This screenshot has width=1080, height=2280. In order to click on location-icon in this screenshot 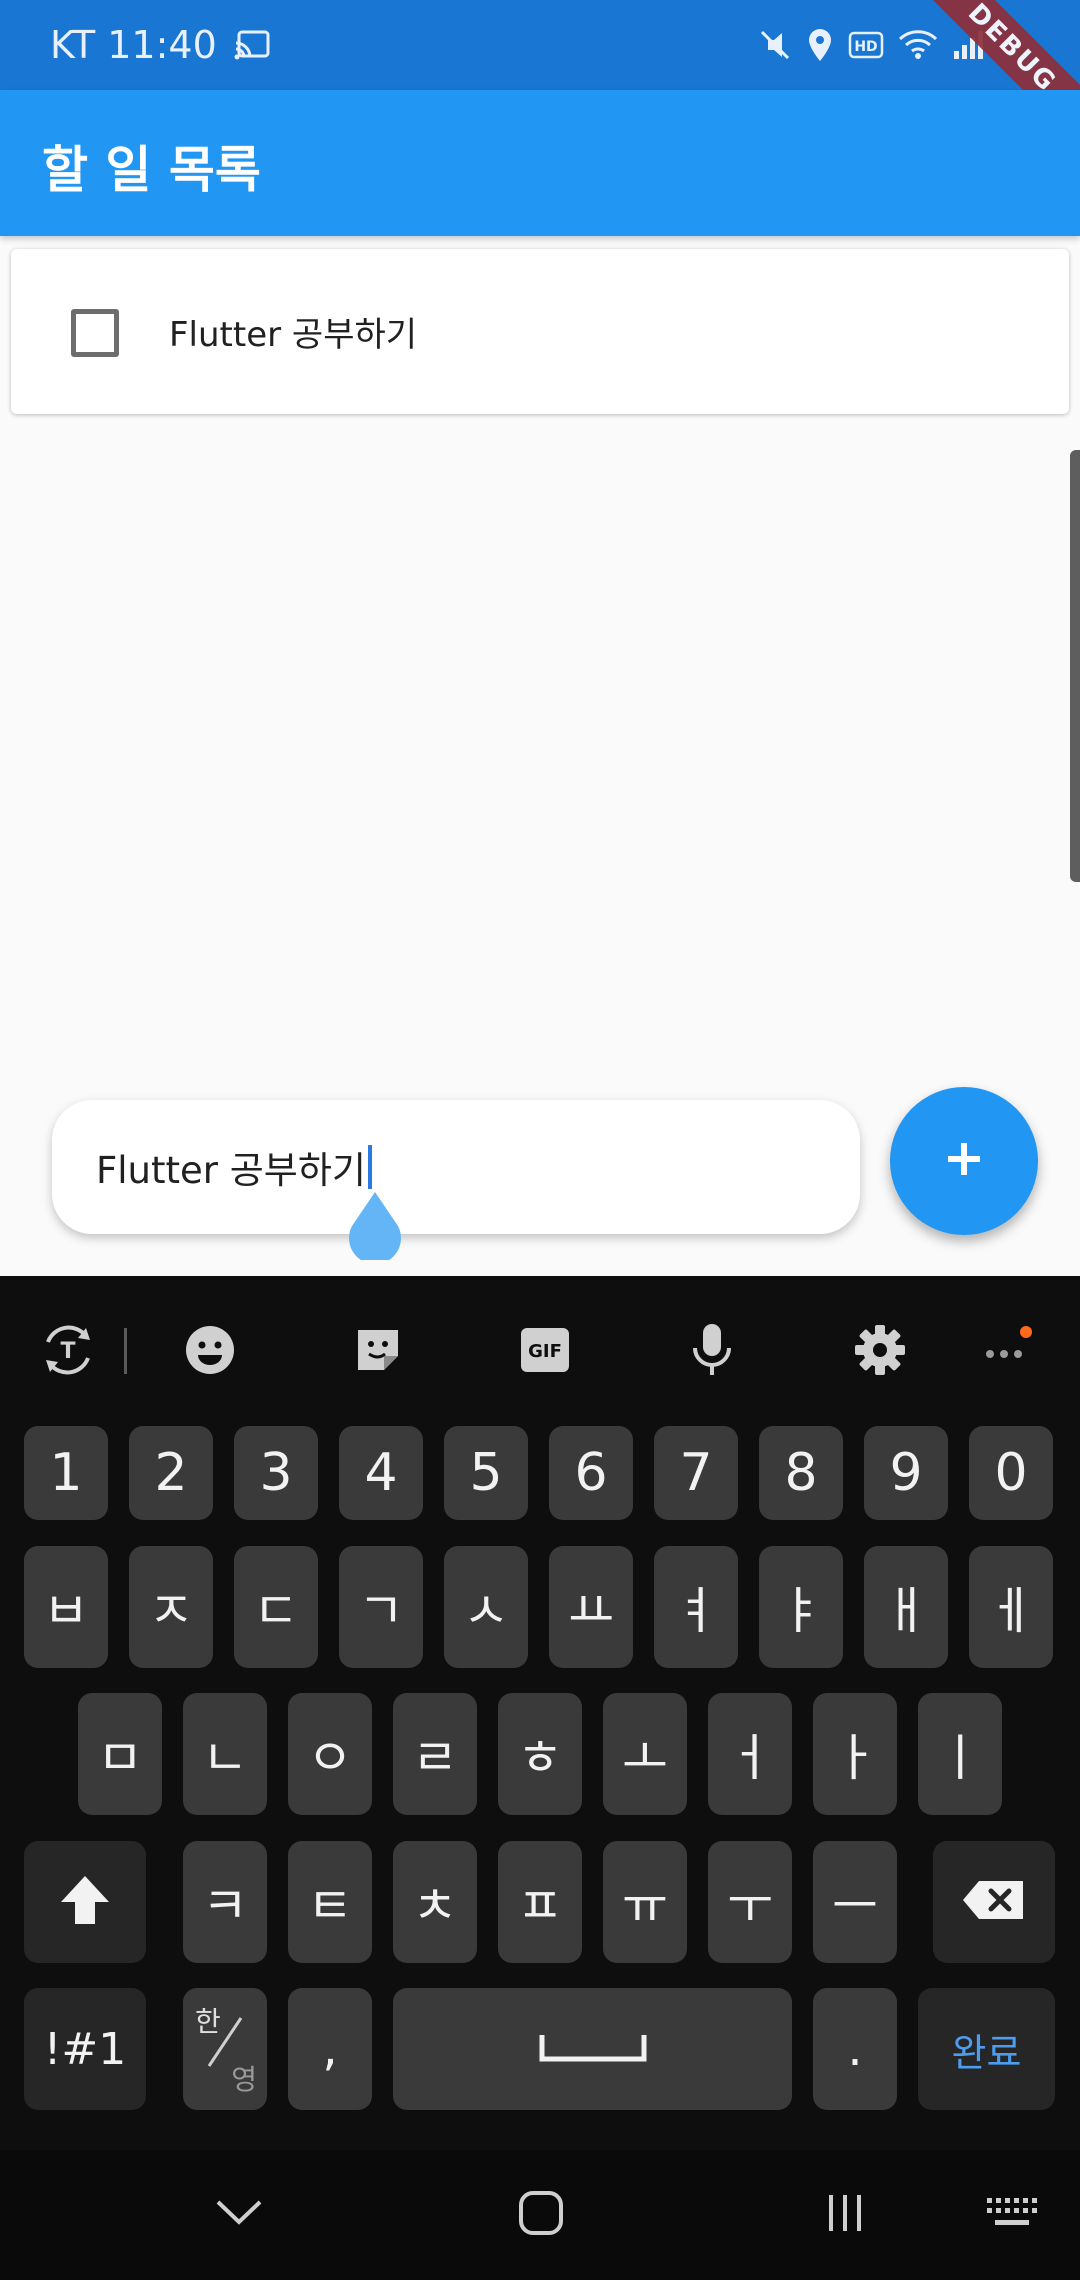, I will do `click(820, 45)`.